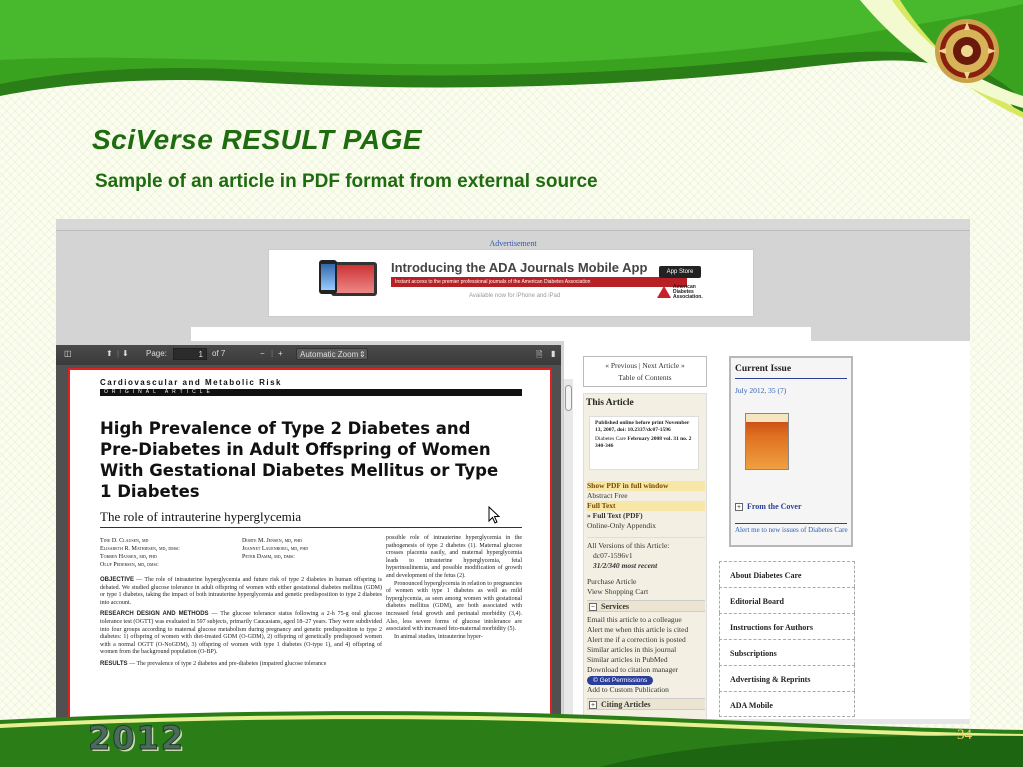 The height and width of the screenshot is (767, 1023). Describe the element at coordinates (311, 527) in the screenshot. I see `title-rule` at that location.